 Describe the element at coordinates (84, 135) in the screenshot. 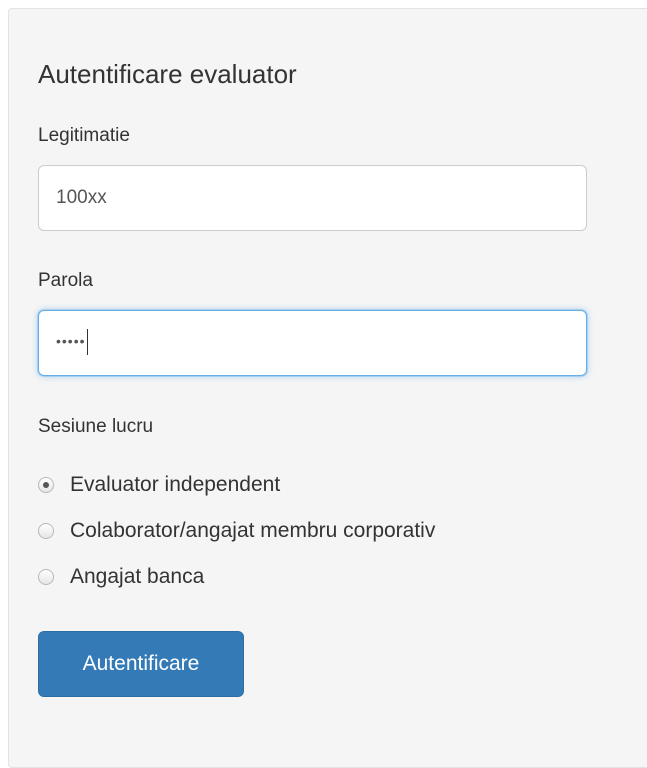

I see `legitimatie-label: Legitimatie` at that location.